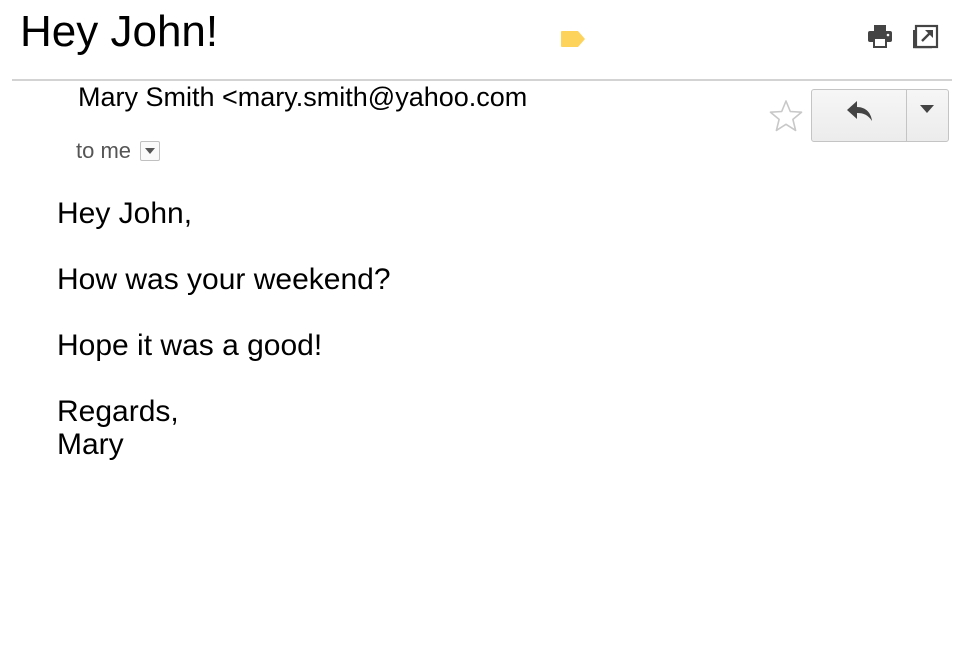 The width and height of the screenshot is (975, 650). I want to click on label-tag-icon, so click(573, 39).